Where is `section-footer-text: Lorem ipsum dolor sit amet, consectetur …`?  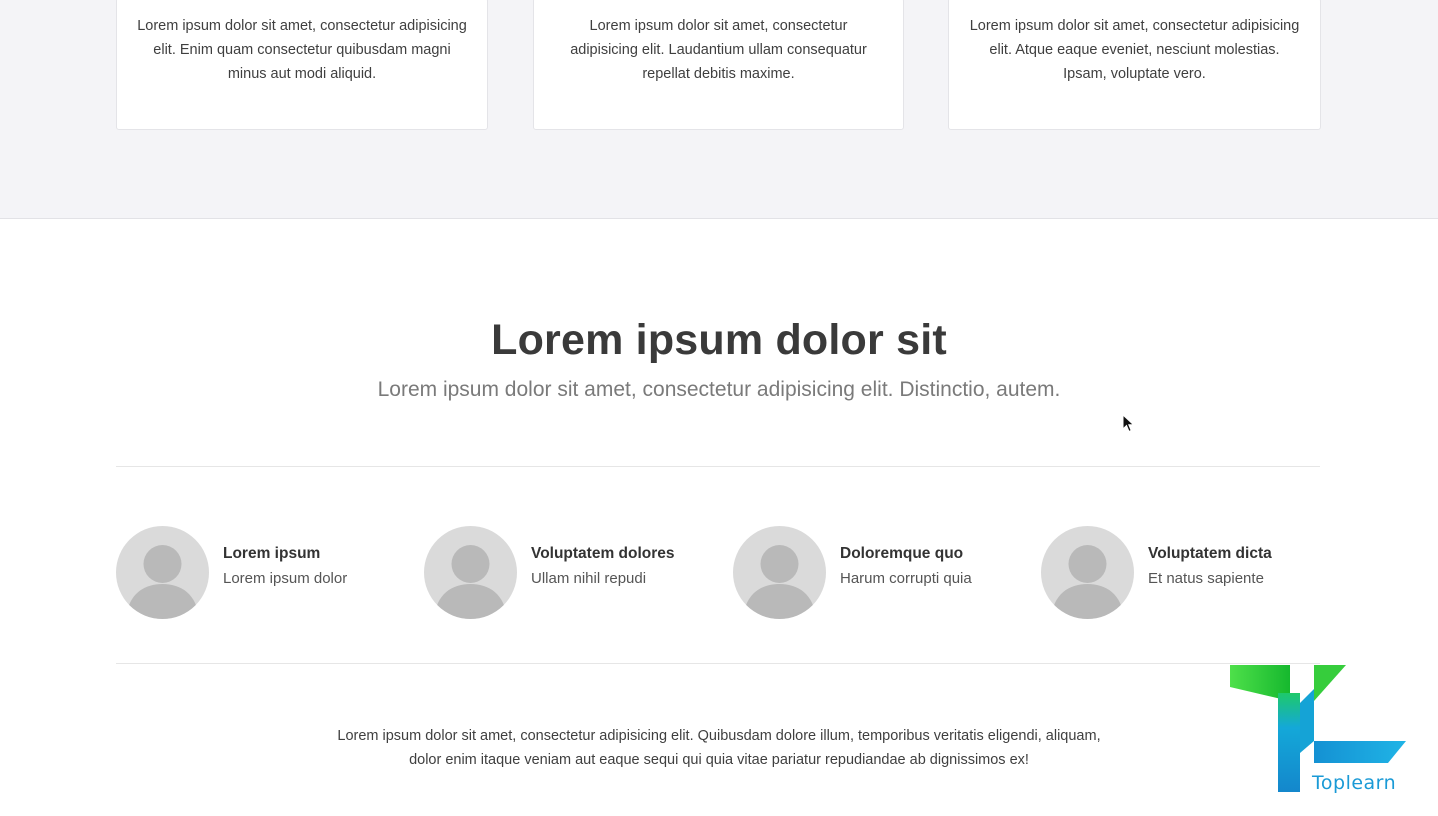
section-footer-text: Lorem ipsum dolor sit amet, consectetur … is located at coordinates (719, 748).